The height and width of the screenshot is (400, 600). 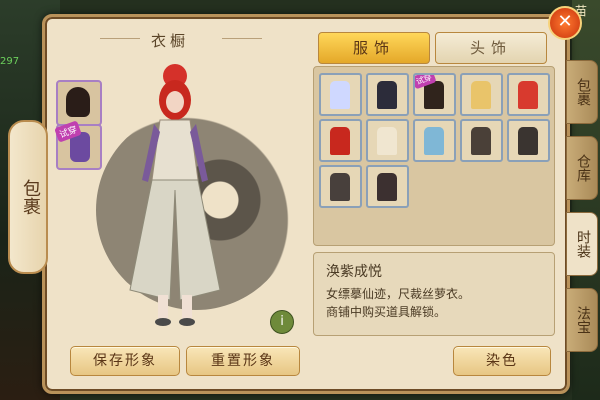 I want to click on tab-headwear: 头饰, so click(x=491, y=48).